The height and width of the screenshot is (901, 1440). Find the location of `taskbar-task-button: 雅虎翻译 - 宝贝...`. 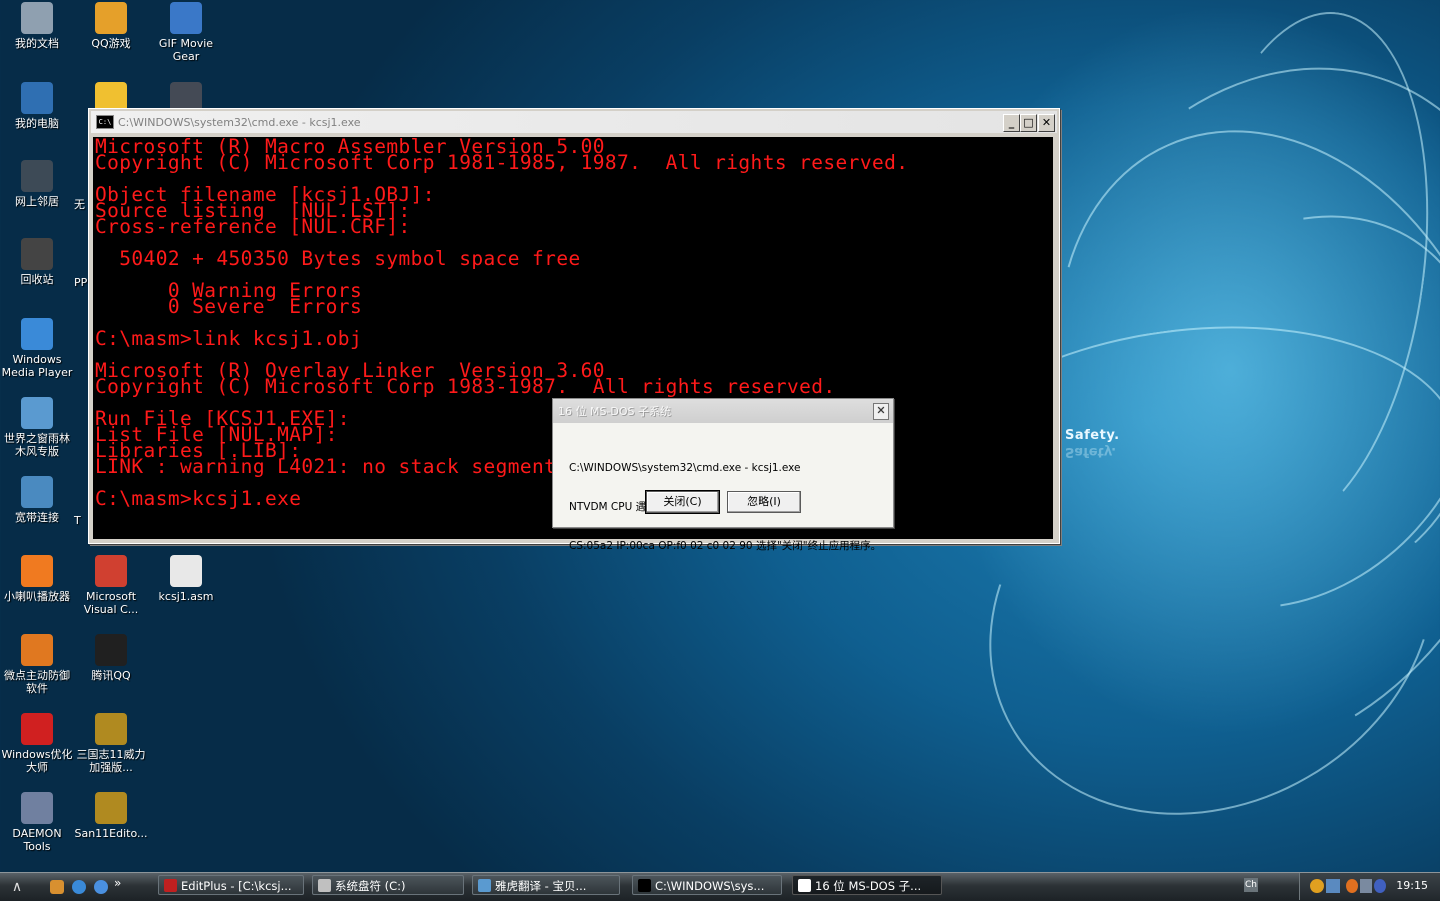

taskbar-task-button: 雅虎翻译 - 宝贝... is located at coordinates (546, 885).